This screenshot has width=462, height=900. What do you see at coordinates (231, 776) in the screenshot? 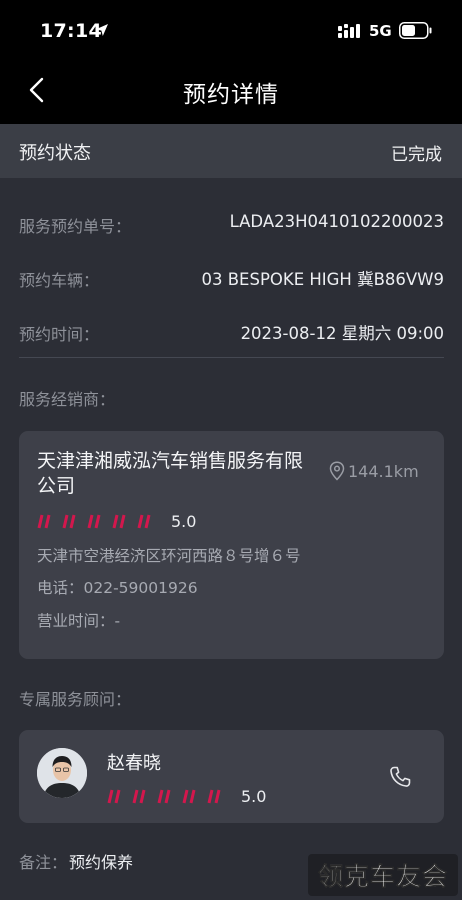
I see `advisor-card: 赵春晓 5.0` at bounding box center [231, 776].